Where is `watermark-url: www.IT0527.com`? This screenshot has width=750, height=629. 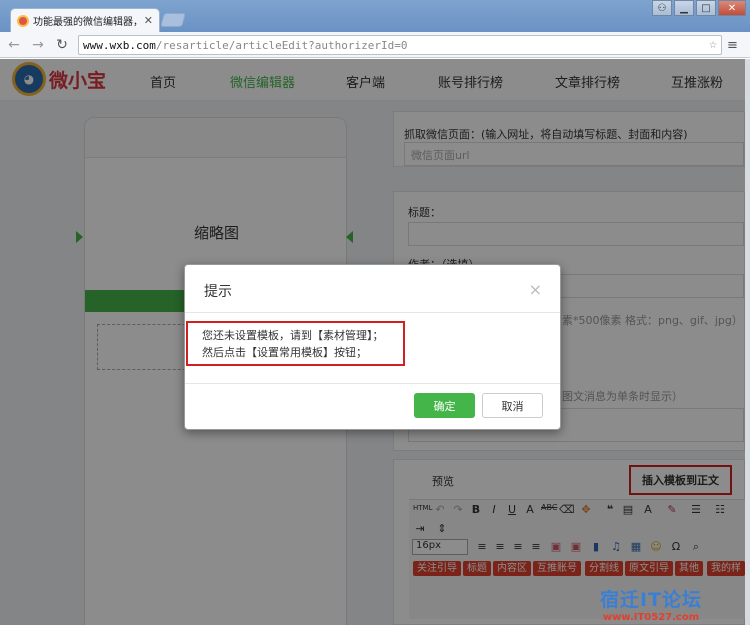 watermark-url: www.IT0527.com is located at coordinates (651, 617).